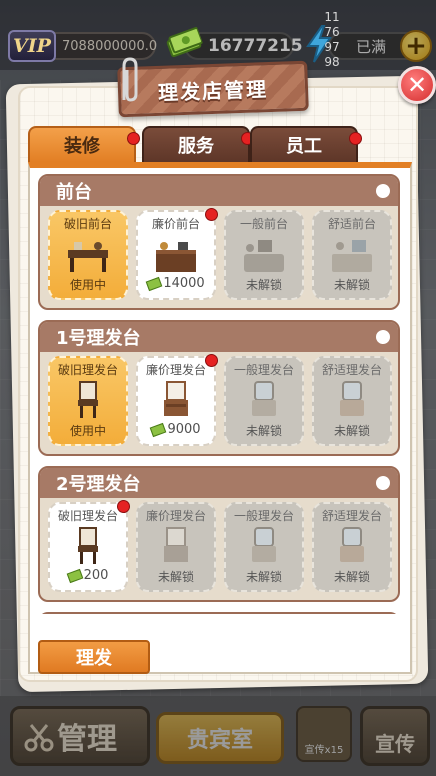  I want to click on energy-numbers: 11 76 97 98, so click(332, 40).